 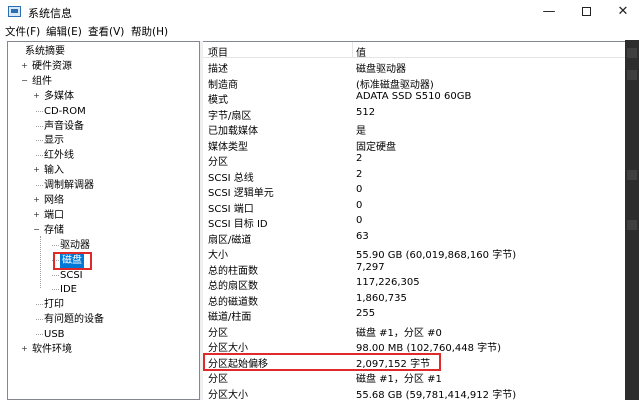 I want to click on item-name: SCSI 逻辑单元, so click(x=241, y=194).